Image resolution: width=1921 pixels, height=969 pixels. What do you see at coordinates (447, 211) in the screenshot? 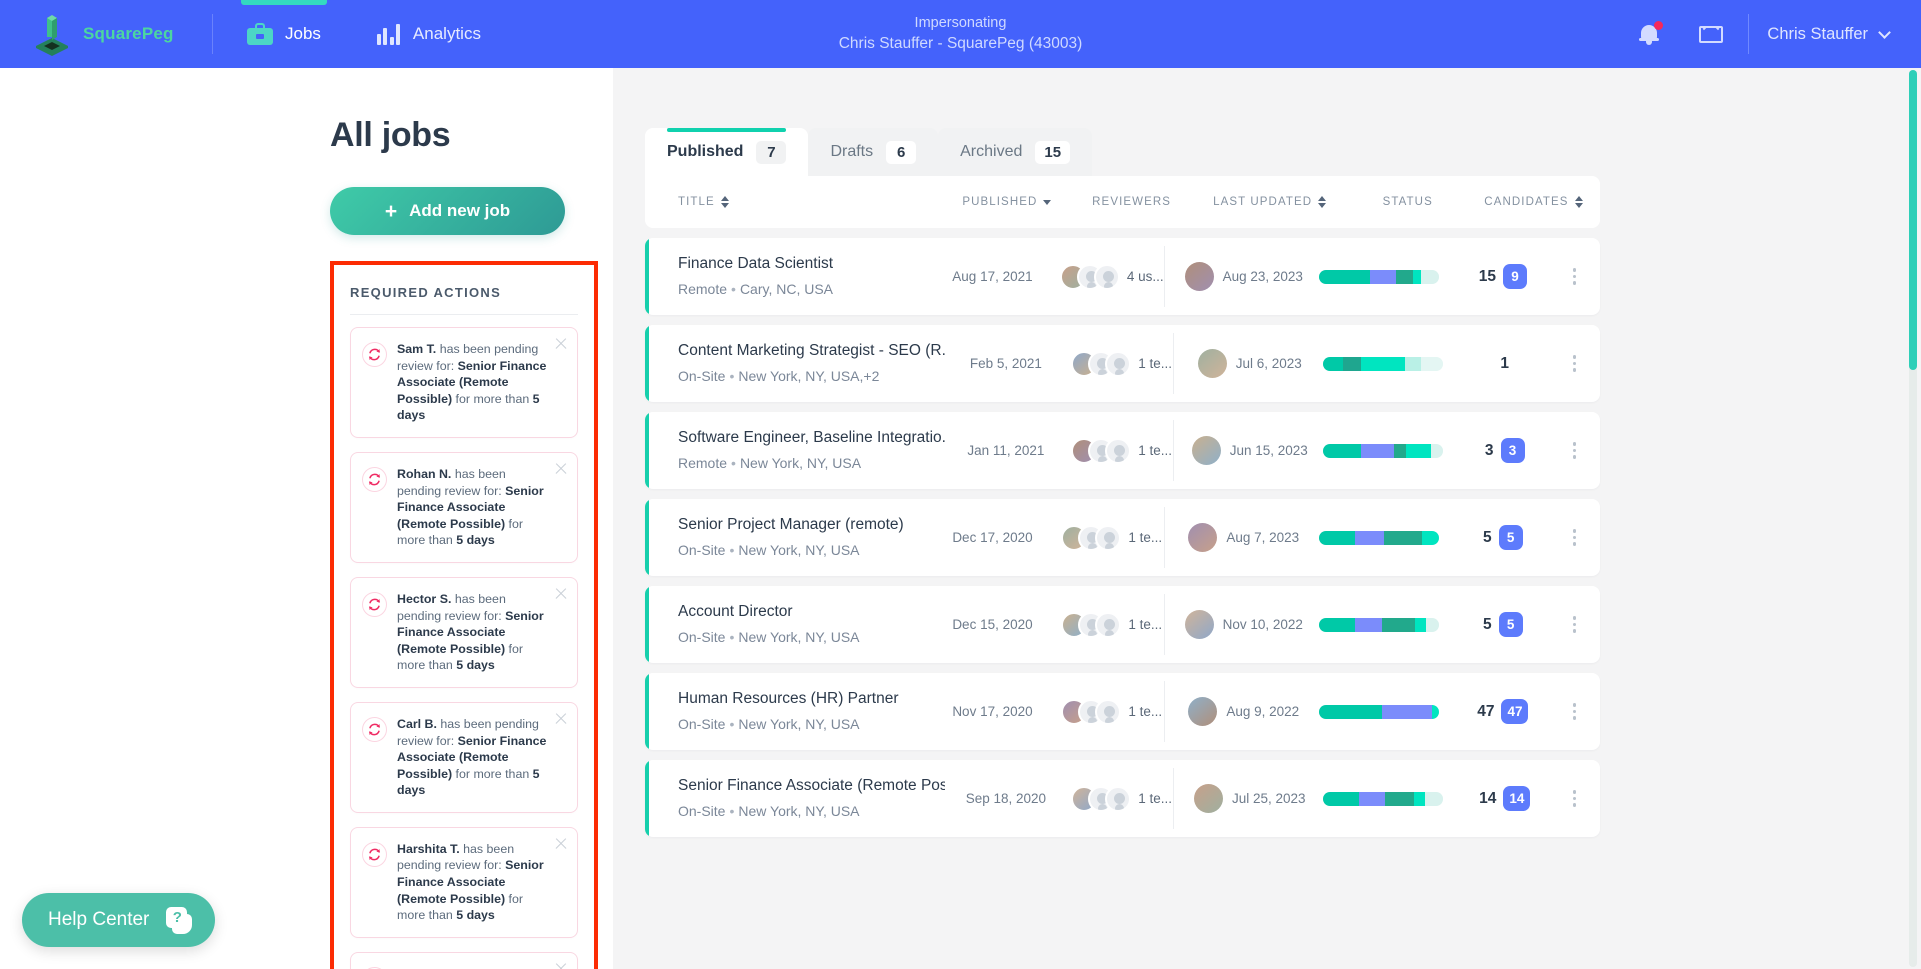
I see `add-new-job-button: + Add new job` at bounding box center [447, 211].